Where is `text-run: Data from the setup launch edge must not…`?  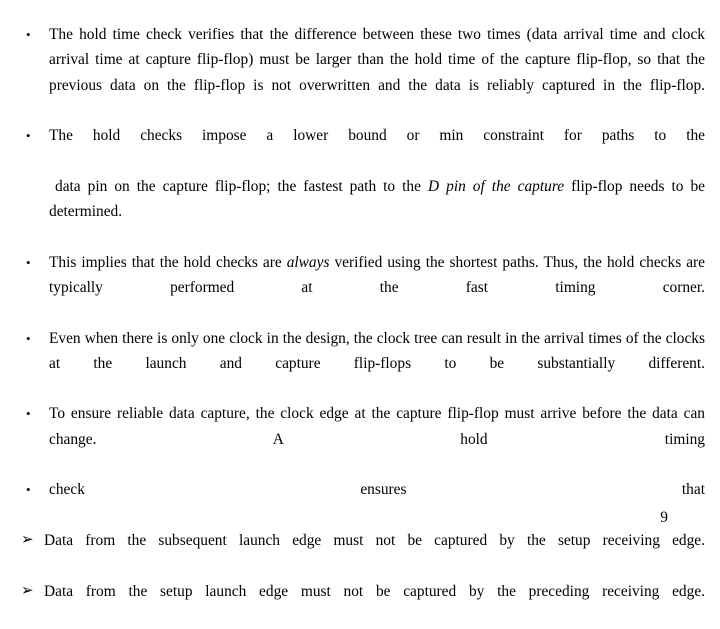
text-run: Data from the setup launch edge must not… is located at coordinates (374, 591).